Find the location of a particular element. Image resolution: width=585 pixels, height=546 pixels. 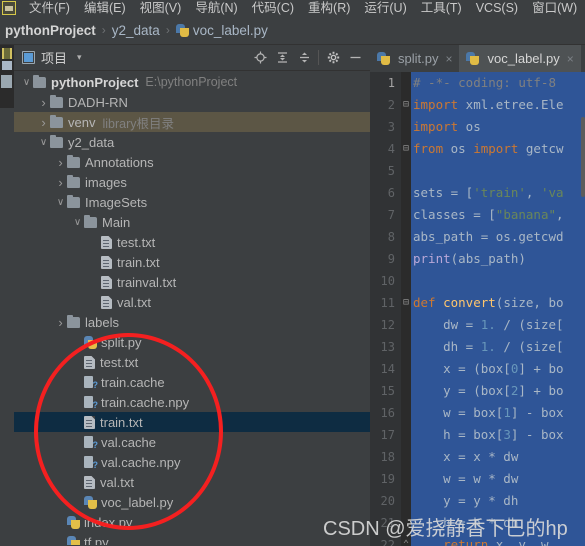

tree-row: › labels is located at coordinates (192, 322).